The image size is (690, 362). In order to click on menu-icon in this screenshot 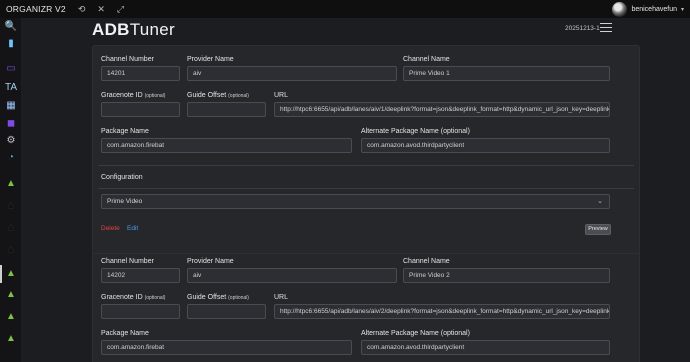, I will do `click(606, 27)`.